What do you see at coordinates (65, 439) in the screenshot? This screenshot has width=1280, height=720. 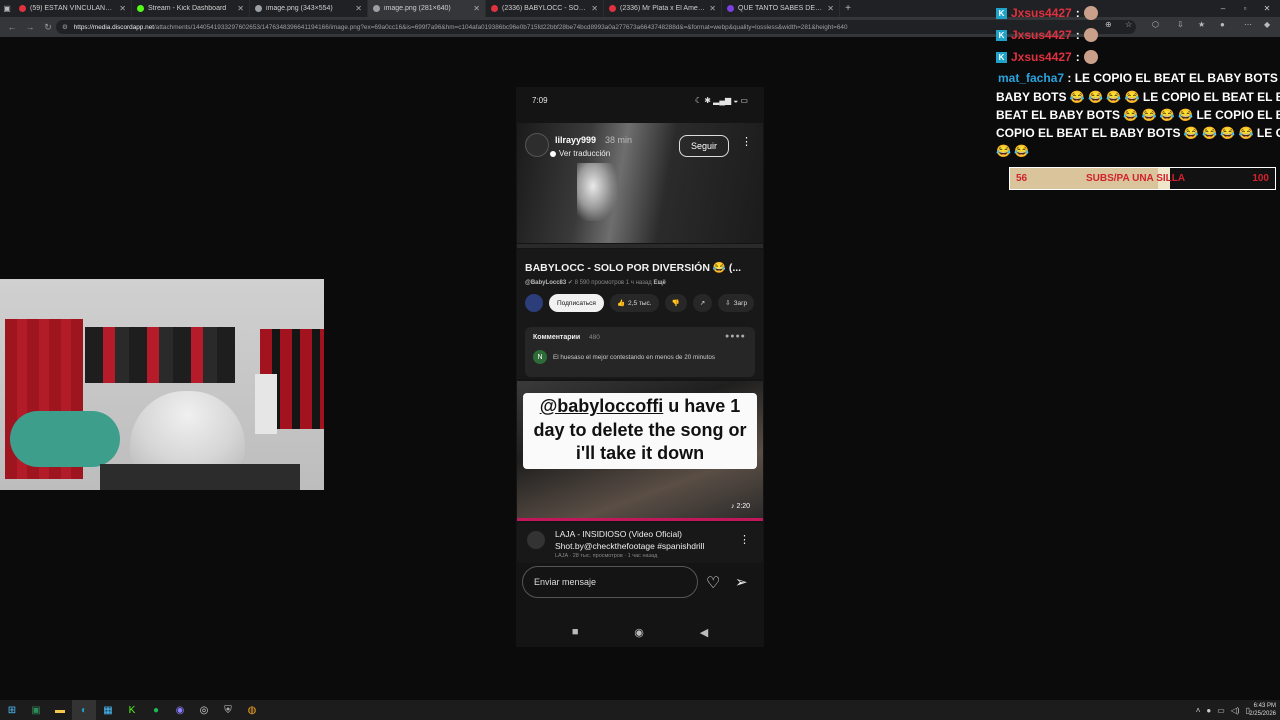 I see `teal-blanket` at bounding box center [65, 439].